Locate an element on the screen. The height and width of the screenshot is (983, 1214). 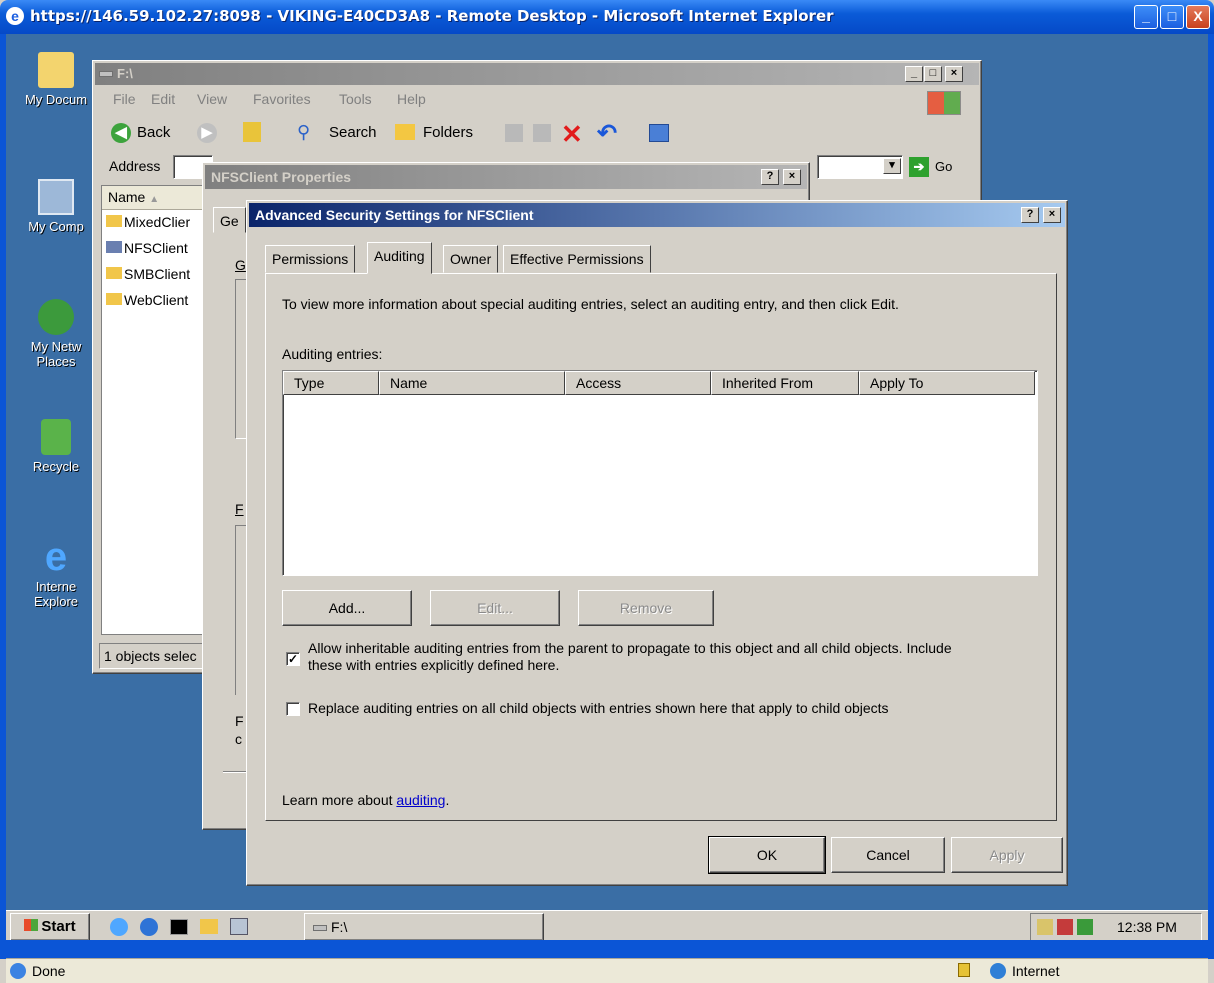
list-item: NFSClient is located at coordinates (147, 248).